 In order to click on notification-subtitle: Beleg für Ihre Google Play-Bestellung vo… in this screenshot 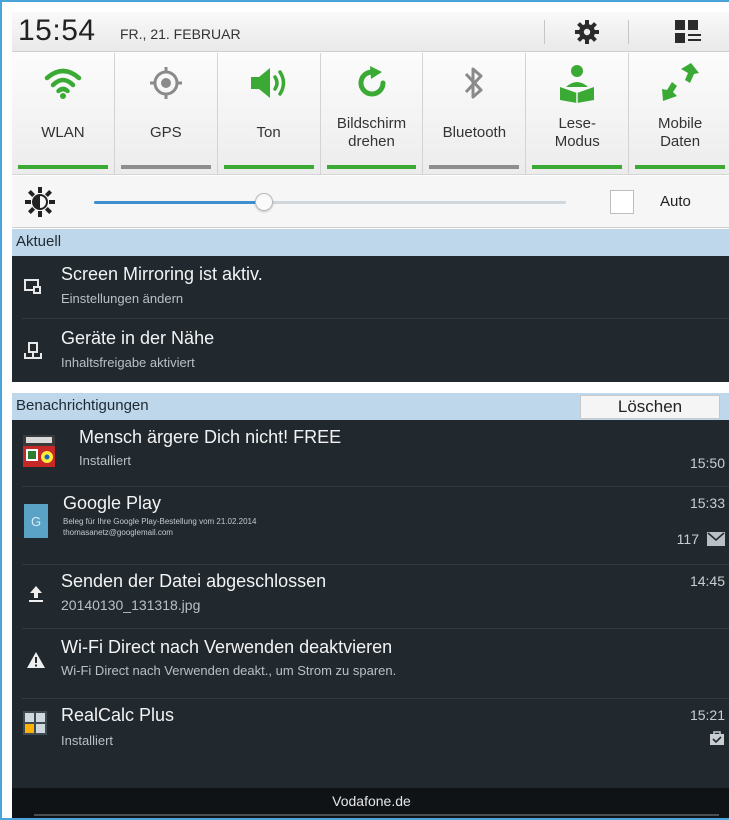, I will do `click(160, 521)`.